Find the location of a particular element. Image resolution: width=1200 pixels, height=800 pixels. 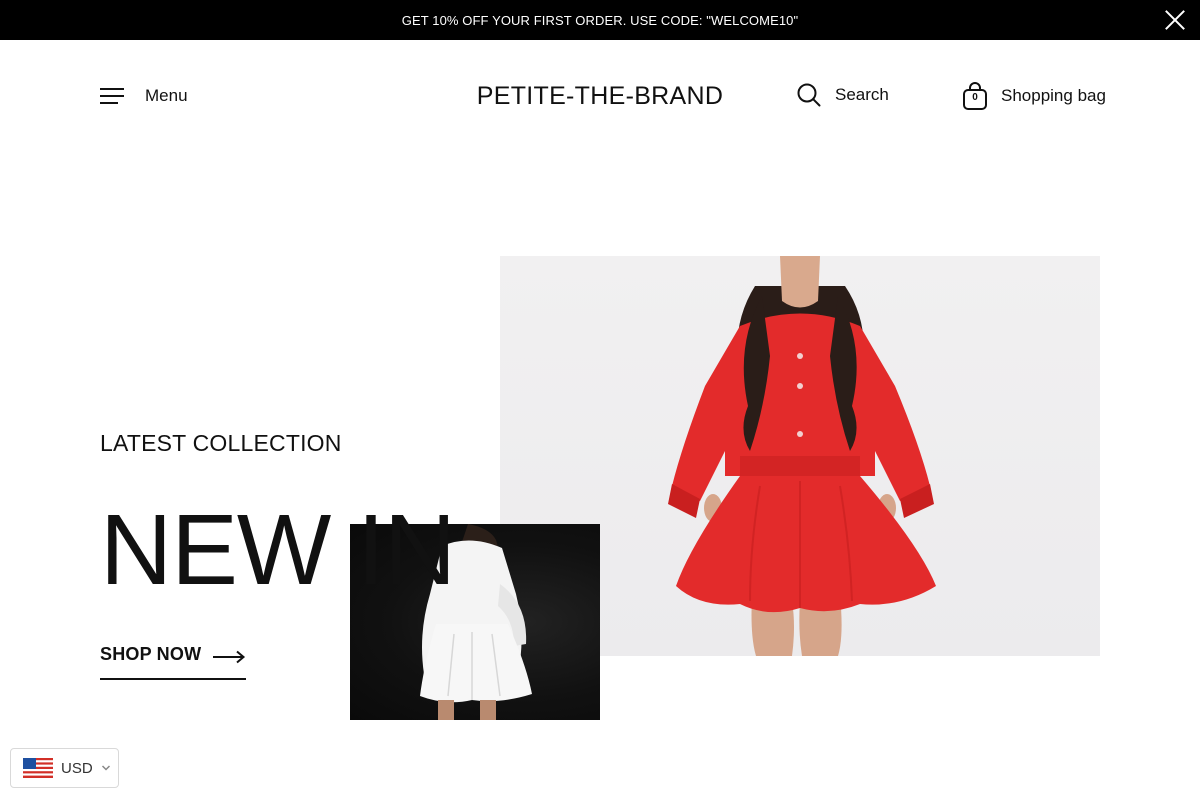

shop-now-button: SHOP NOW is located at coordinates (173, 662).